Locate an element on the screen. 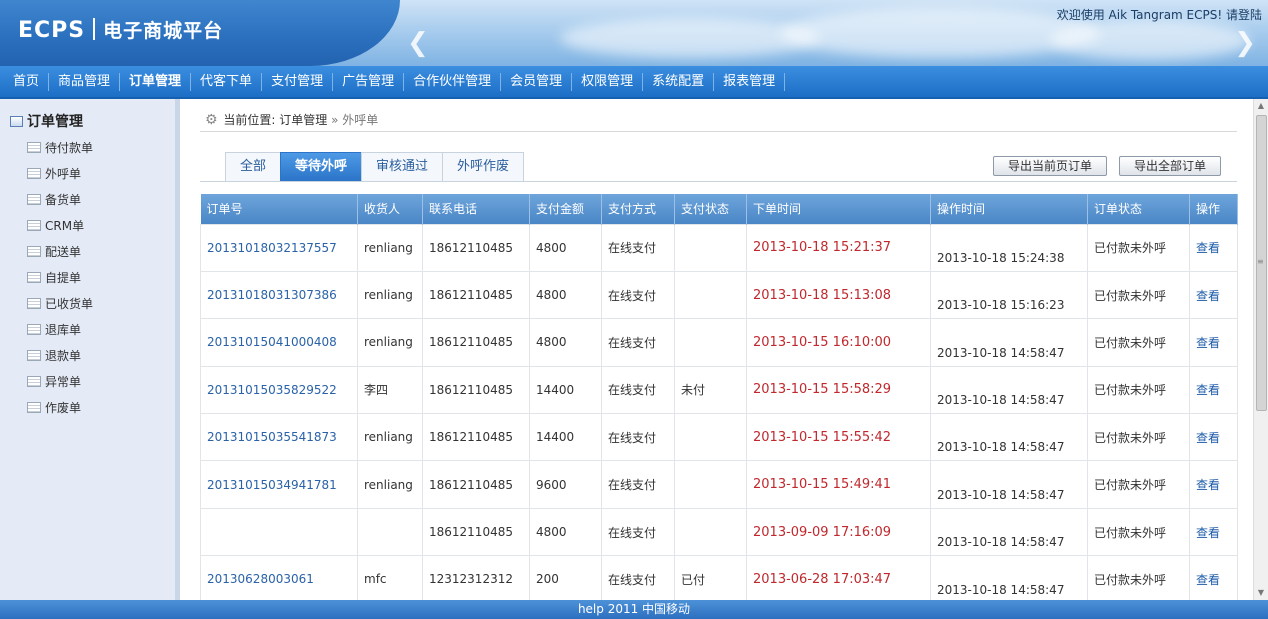 The image size is (1268, 619). sidebar-item: 异常单 is located at coordinates (60, 386).